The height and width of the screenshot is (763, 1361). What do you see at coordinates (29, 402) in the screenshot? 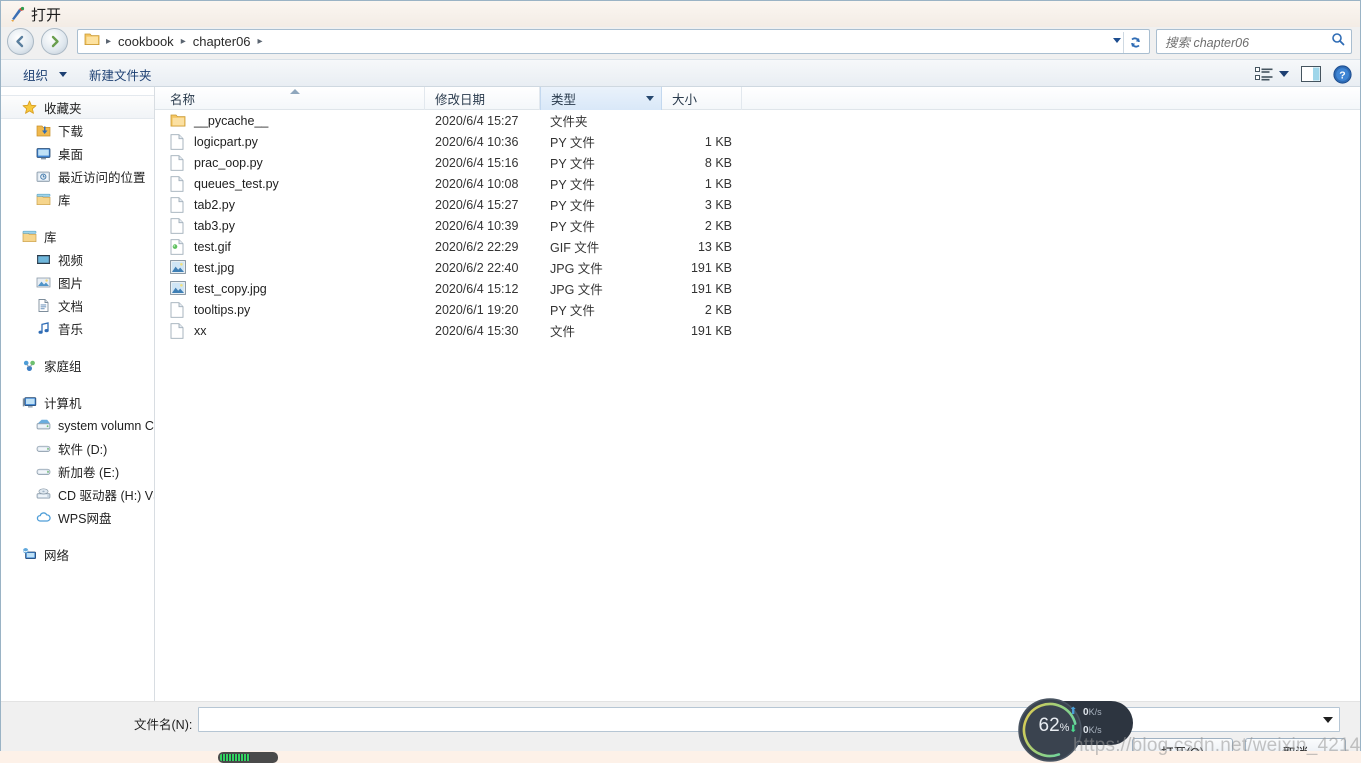
I see `computer-icon` at bounding box center [29, 402].